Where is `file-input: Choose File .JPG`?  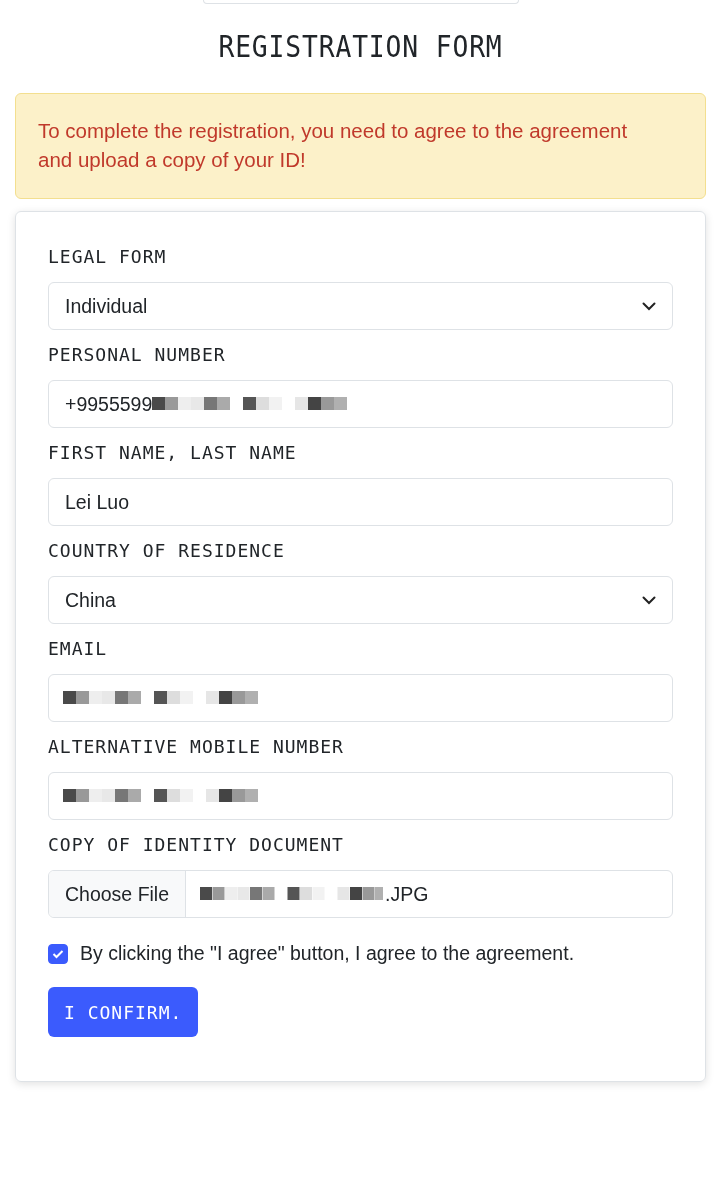 file-input: Choose File .JPG is located at coordinates (360, 894).